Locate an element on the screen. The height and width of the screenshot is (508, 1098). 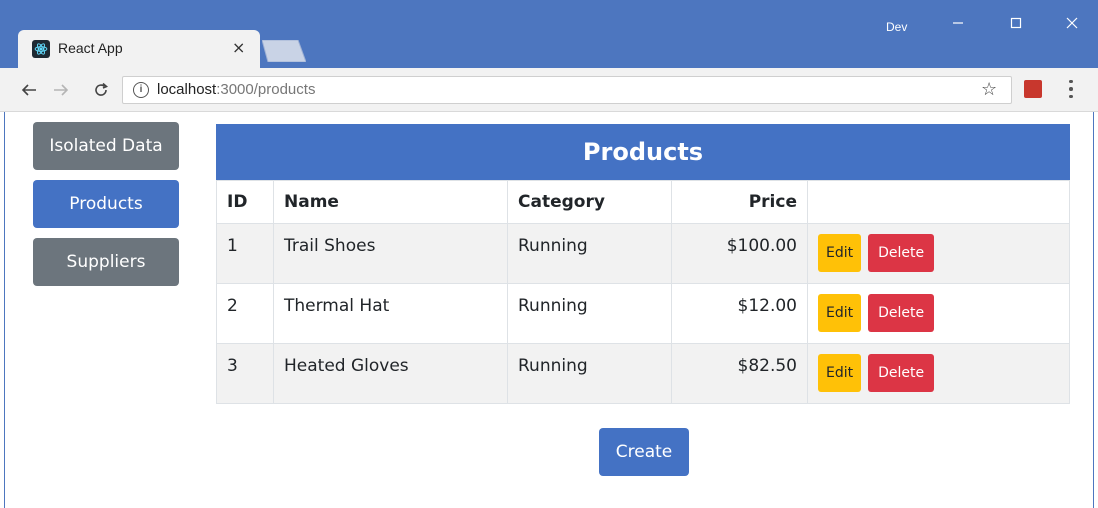
url-text: localhost:3000/products is located at coordinates (236, 89).